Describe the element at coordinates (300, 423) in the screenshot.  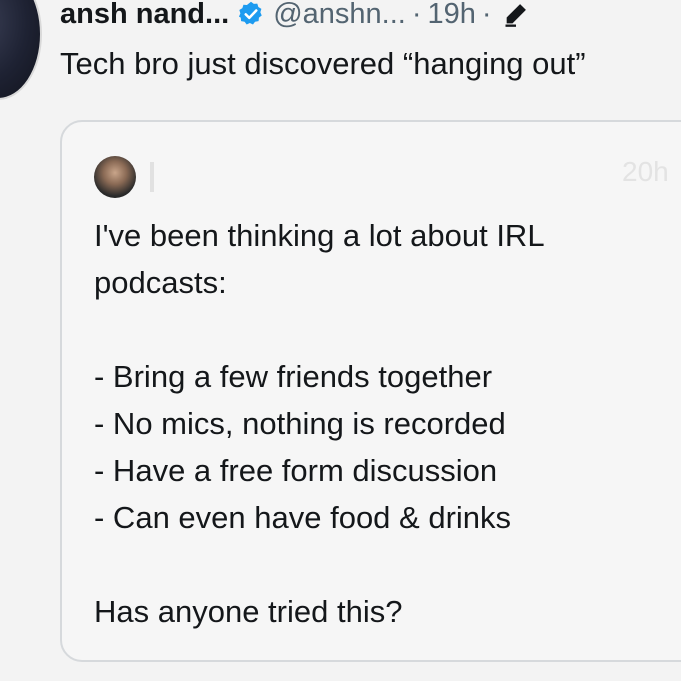
I see `quoted-list-item: - No mics, nothing is recorded` at that location.